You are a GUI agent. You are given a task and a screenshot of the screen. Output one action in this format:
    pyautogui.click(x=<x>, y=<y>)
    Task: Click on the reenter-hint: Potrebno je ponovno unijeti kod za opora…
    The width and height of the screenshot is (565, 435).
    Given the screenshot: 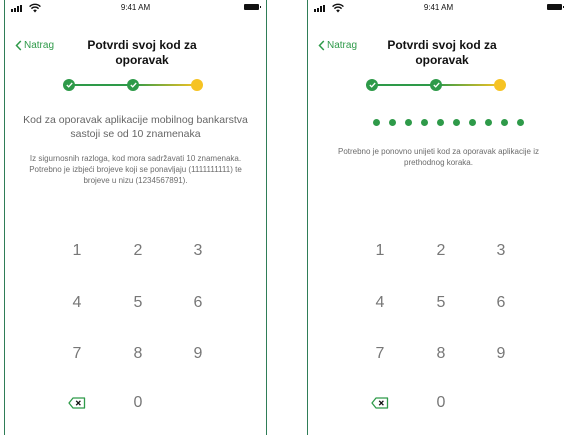 What is the action you would take?
    pyautogui.click(x=438, y=157)
    